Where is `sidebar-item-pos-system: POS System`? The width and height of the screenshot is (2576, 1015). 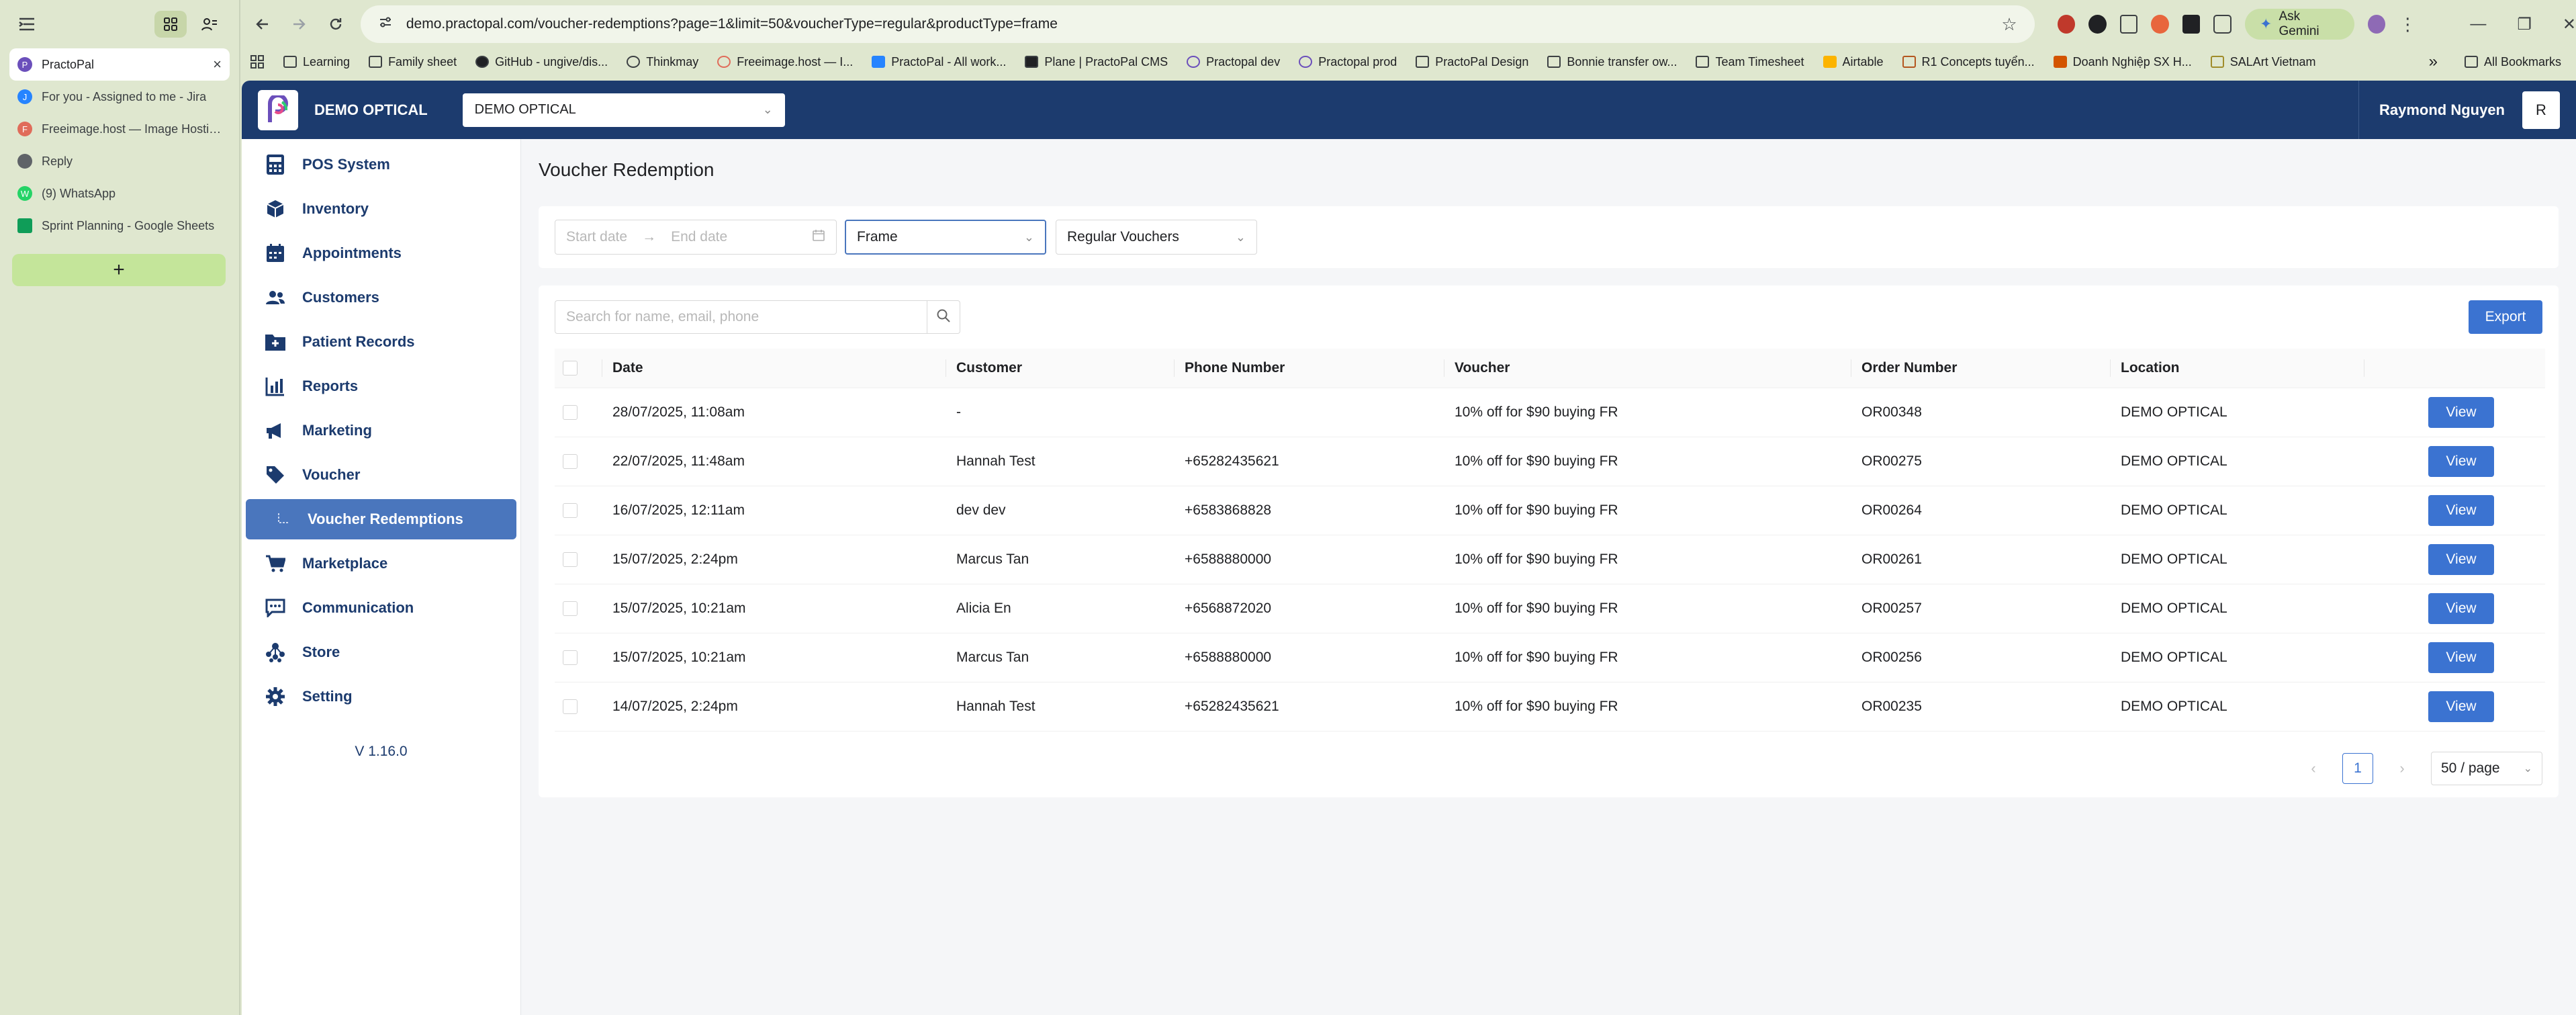
sidebar-item-pos-system: POS System is located at coordinates (381, 164).